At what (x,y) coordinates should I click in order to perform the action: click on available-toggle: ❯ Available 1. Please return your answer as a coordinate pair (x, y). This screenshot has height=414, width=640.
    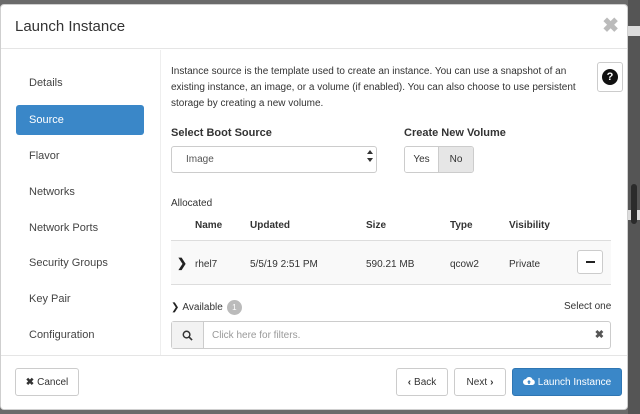
    Looking at the image, I should click on (206, 307).